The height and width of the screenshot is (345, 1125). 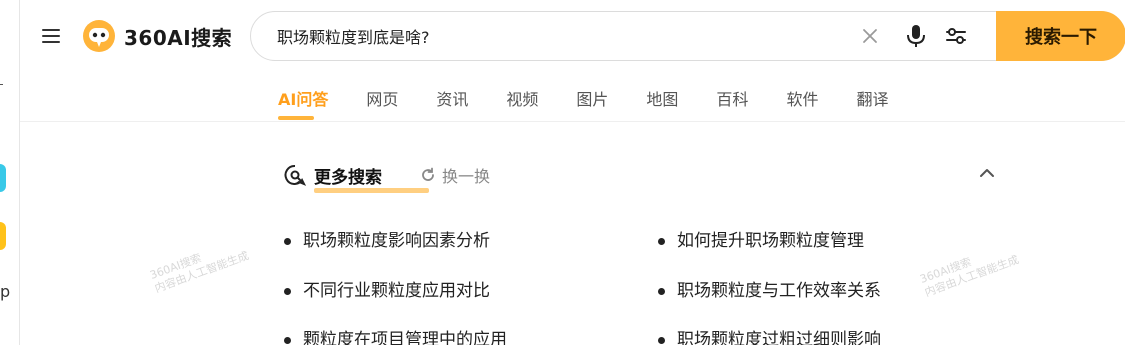 I want to click on tab-ai-answer: AI问答, so click(x=303, y=103).